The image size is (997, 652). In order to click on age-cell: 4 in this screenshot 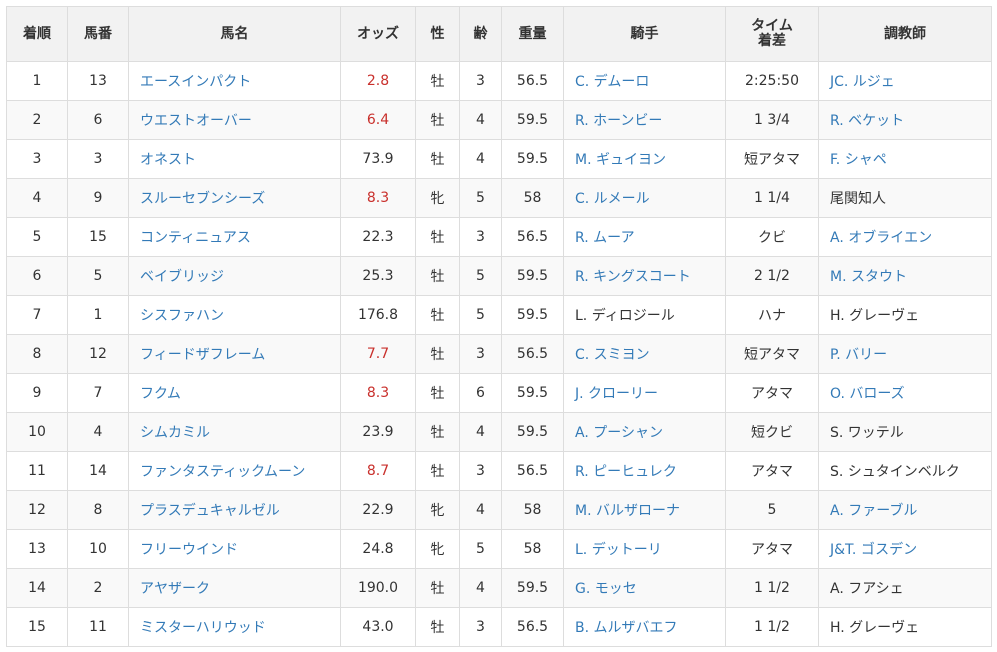, I will do `click(480, 432)`.